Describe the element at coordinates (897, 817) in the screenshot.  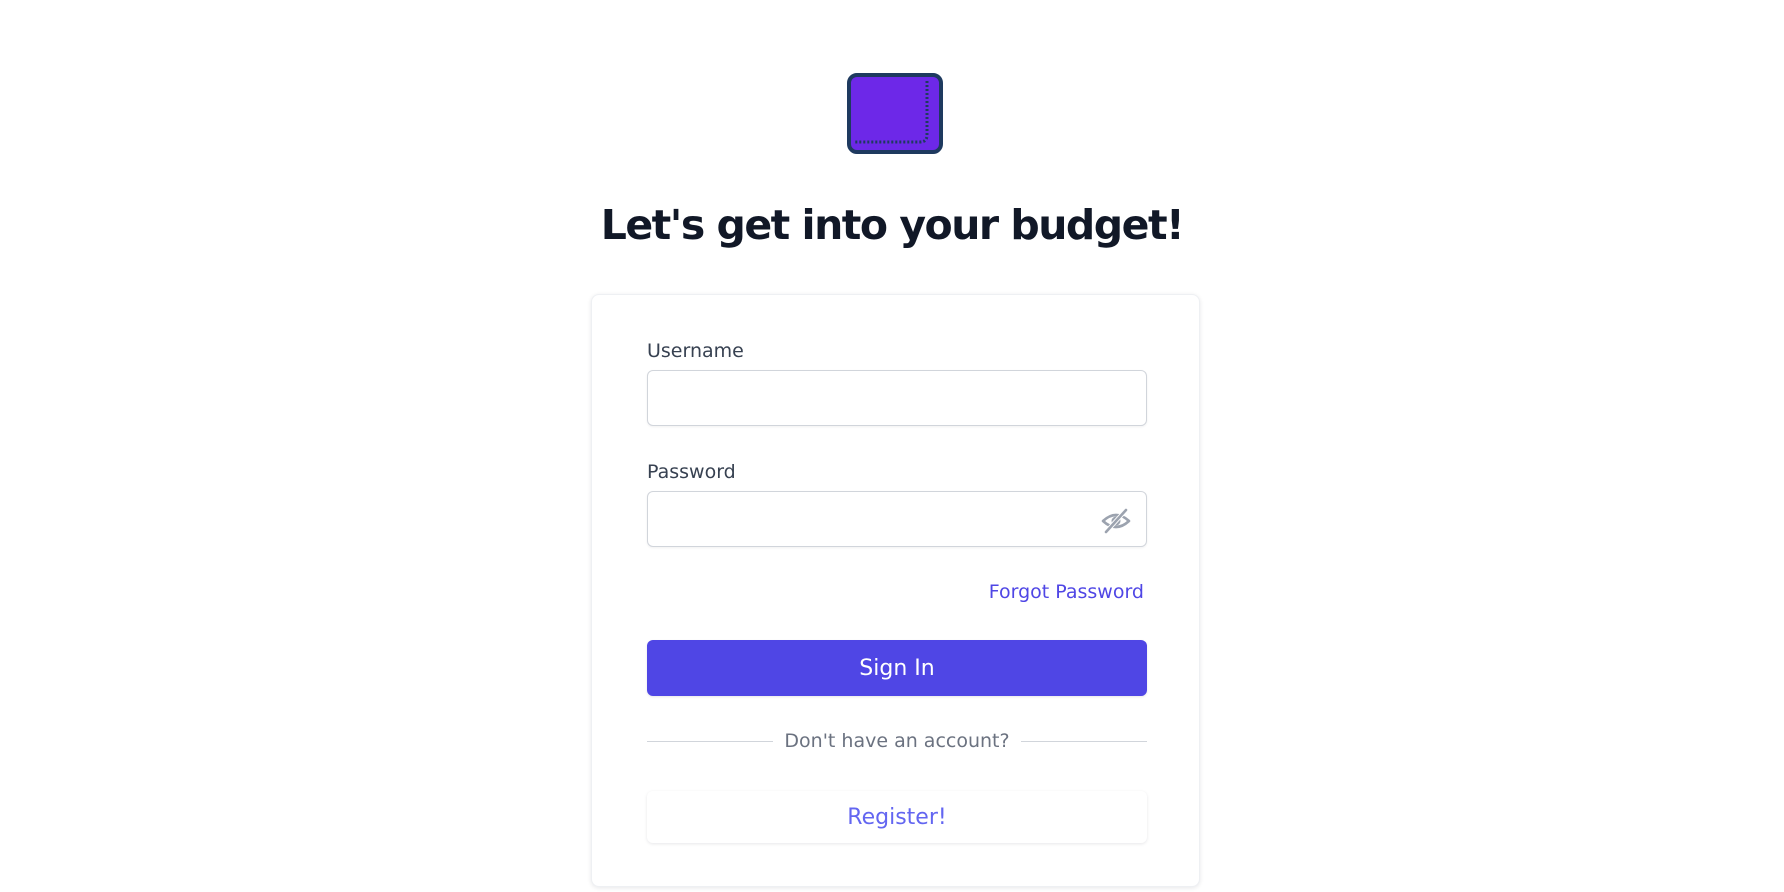
I see `register-button: Register!` at that location.